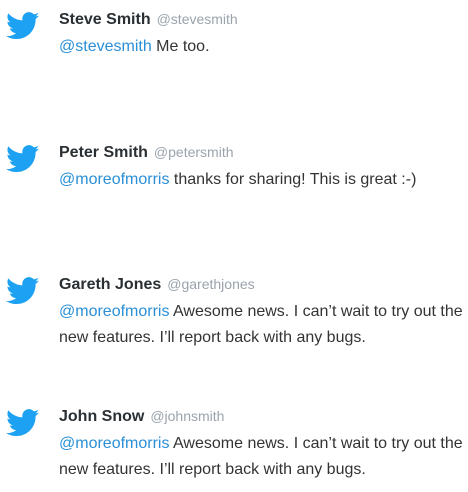  I want to click on tweet-text: @stevesmith Me too., so click(261, 47).